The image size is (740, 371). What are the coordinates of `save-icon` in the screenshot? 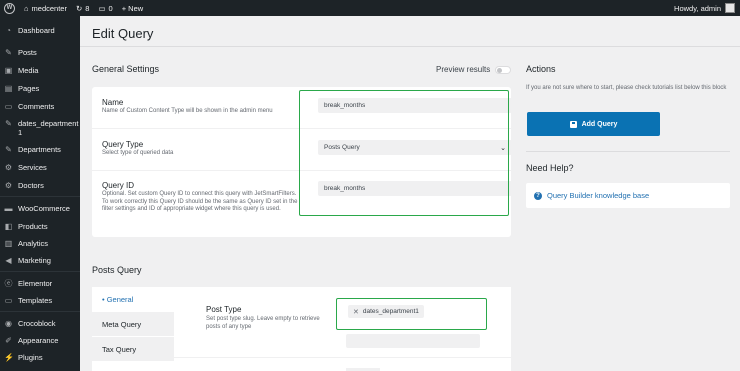 It's located at (573, 124).